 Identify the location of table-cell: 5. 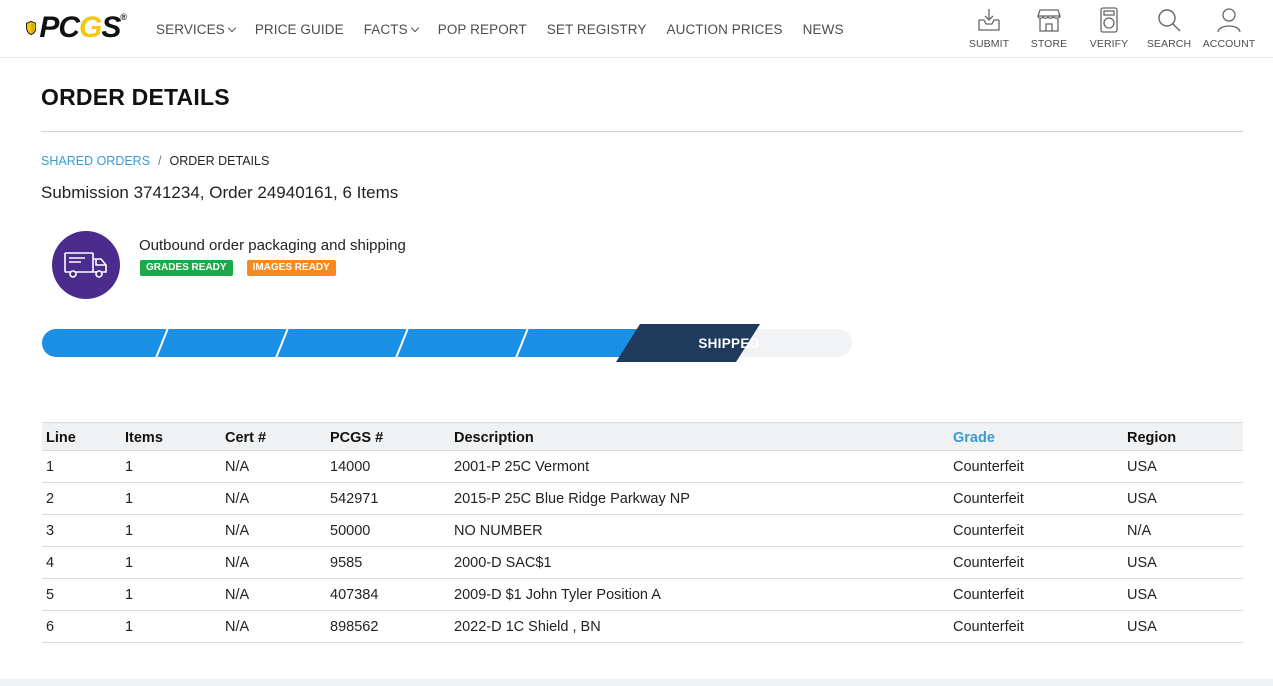
(50, 594).